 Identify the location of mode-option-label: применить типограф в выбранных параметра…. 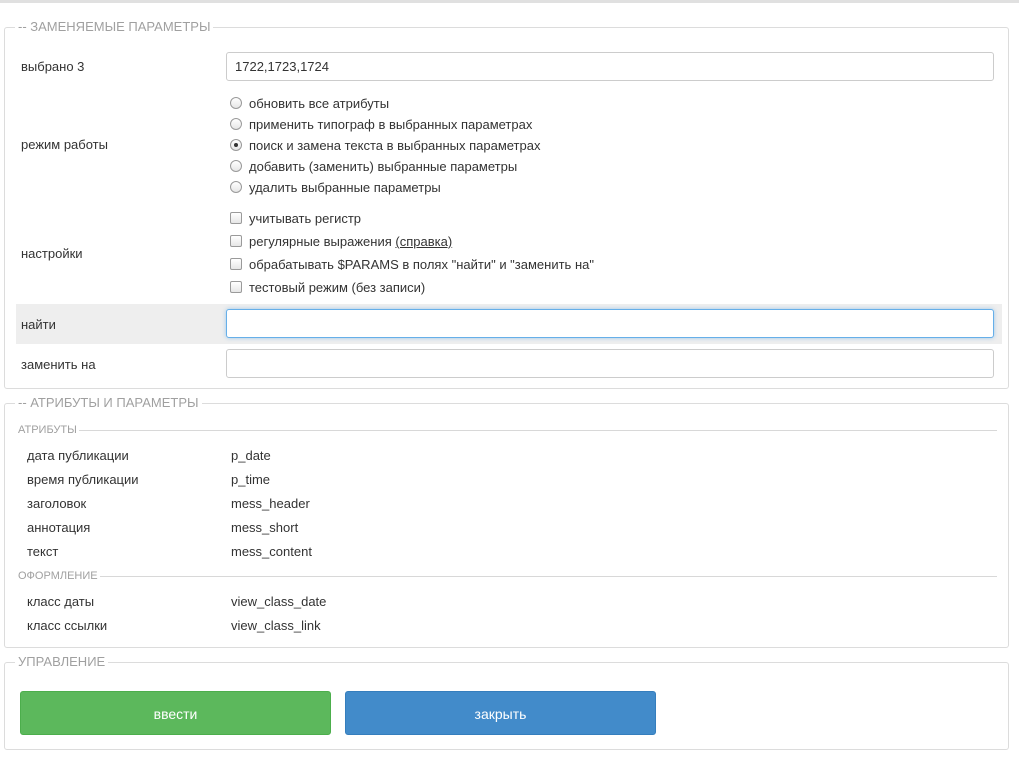
(391, 124).